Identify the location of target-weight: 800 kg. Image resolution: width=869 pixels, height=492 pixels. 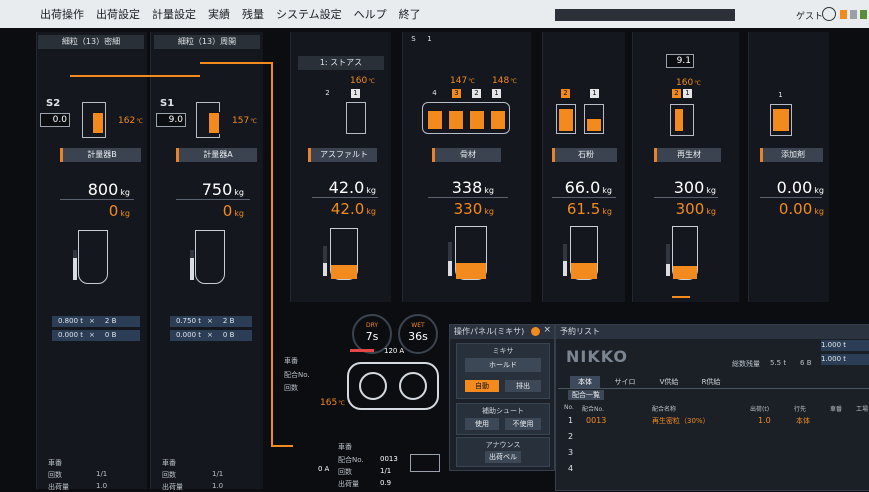
(108, 189).